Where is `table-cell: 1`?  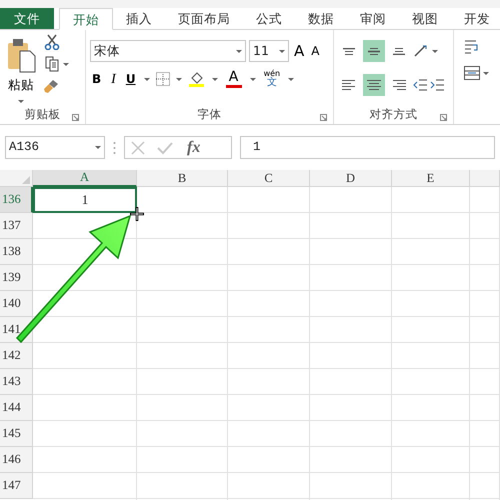
table-cell: 1 is located at coordinates (85, 200).